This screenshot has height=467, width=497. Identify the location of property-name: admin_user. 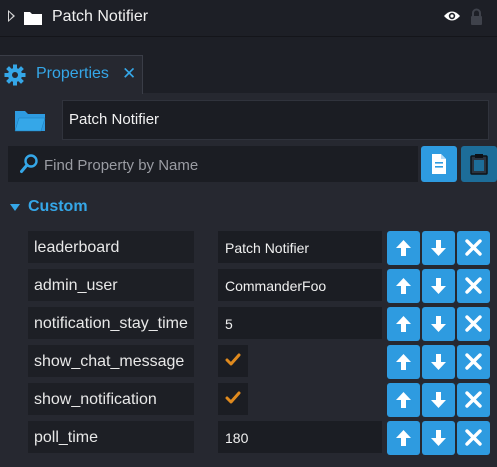
(111, 285).